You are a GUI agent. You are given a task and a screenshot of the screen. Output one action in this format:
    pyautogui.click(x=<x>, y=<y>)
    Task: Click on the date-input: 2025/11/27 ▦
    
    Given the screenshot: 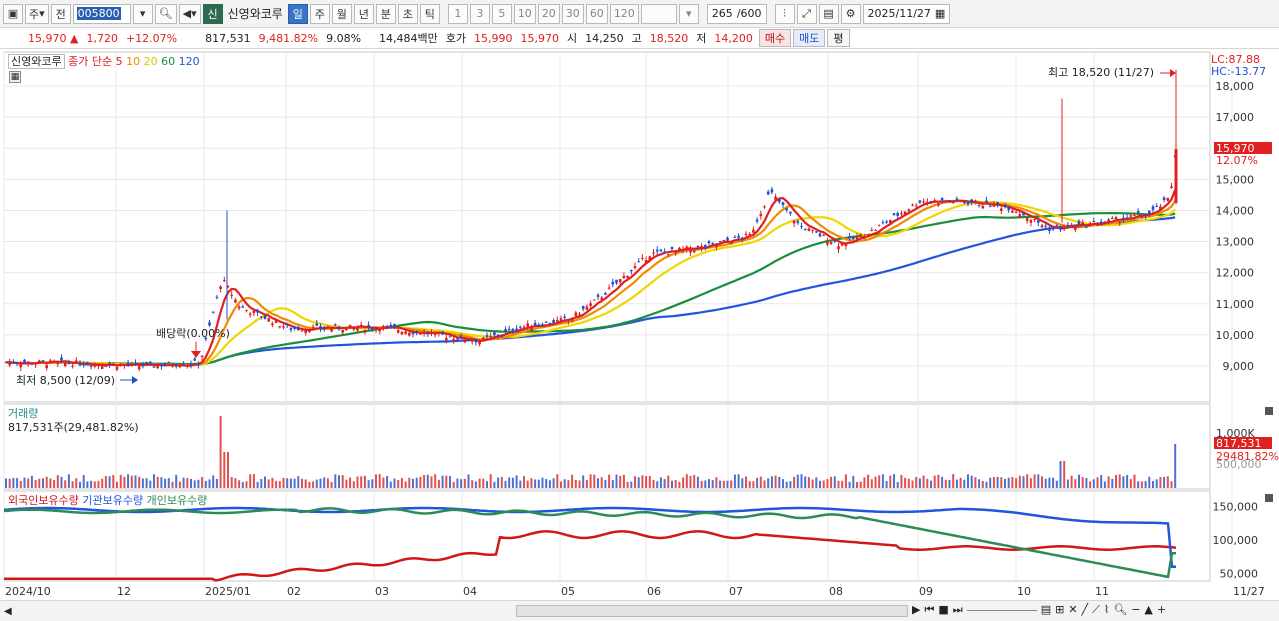 What is the action you would take?
    pyautogui.click(x=906, y=13)
    